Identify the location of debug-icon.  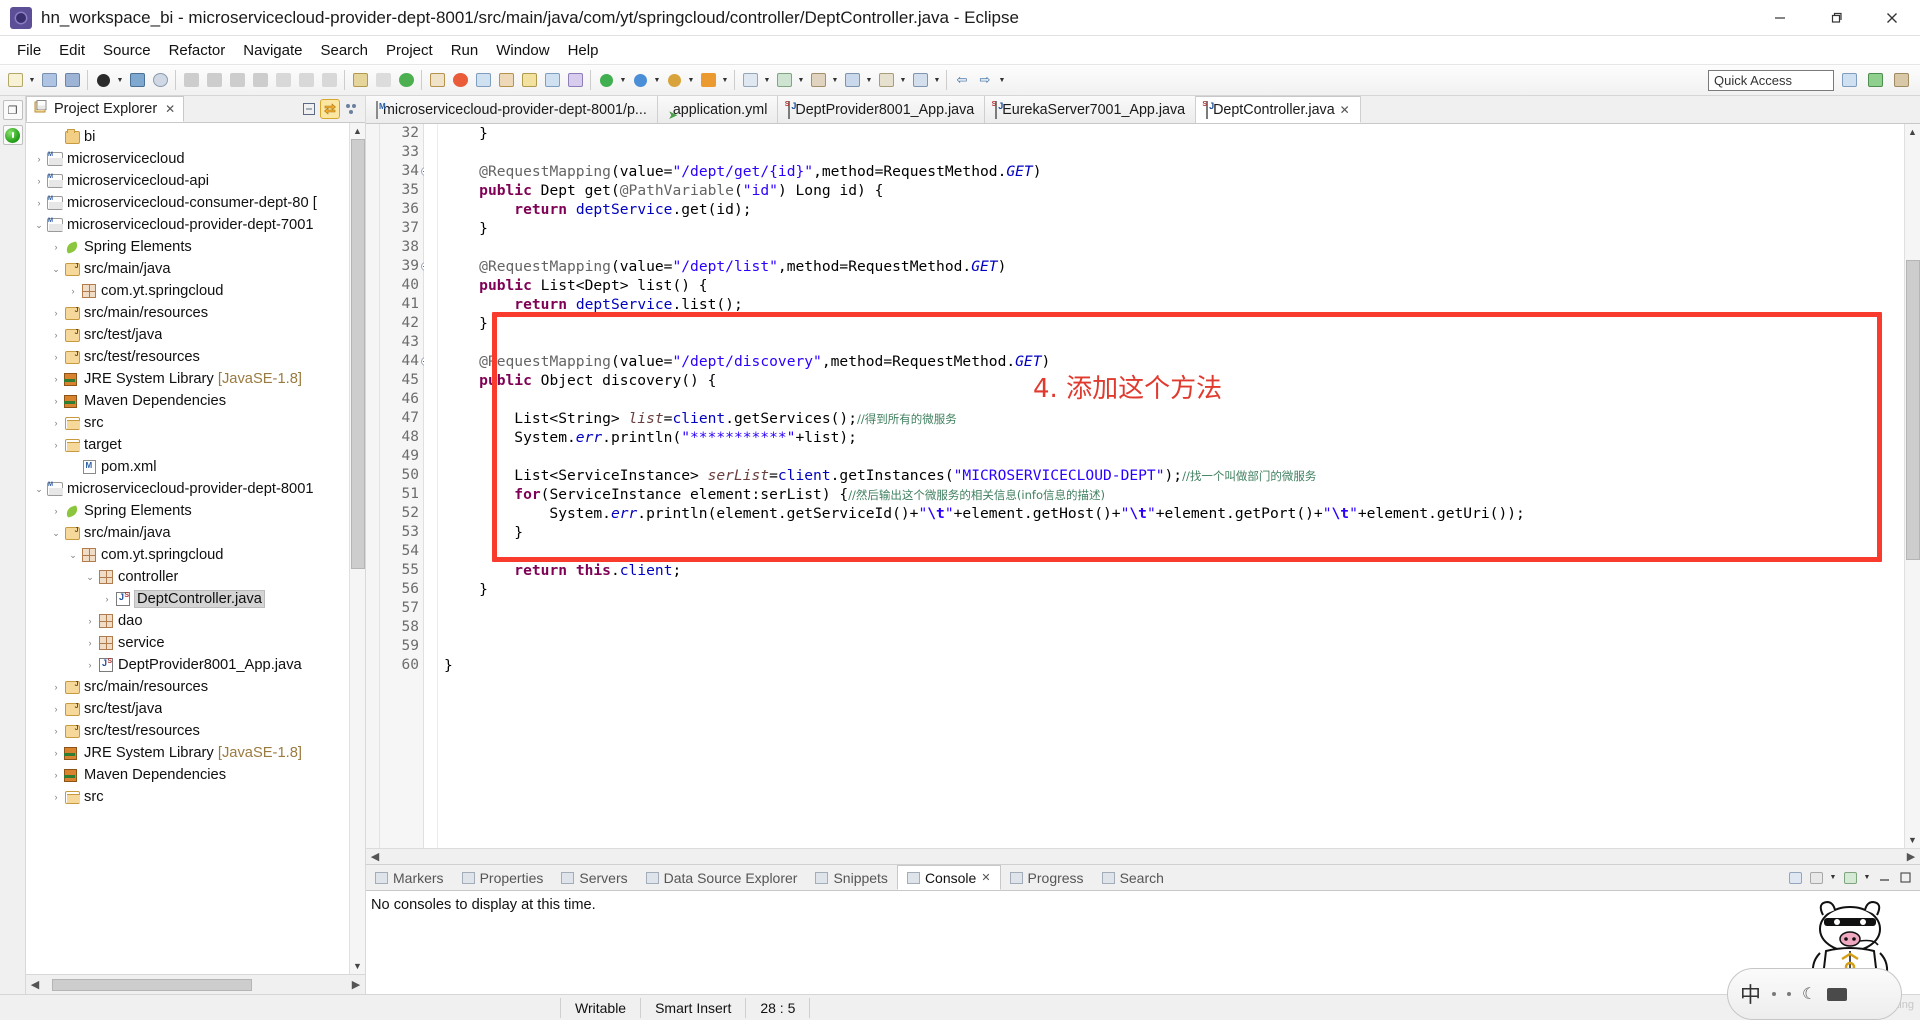
(103, 80).